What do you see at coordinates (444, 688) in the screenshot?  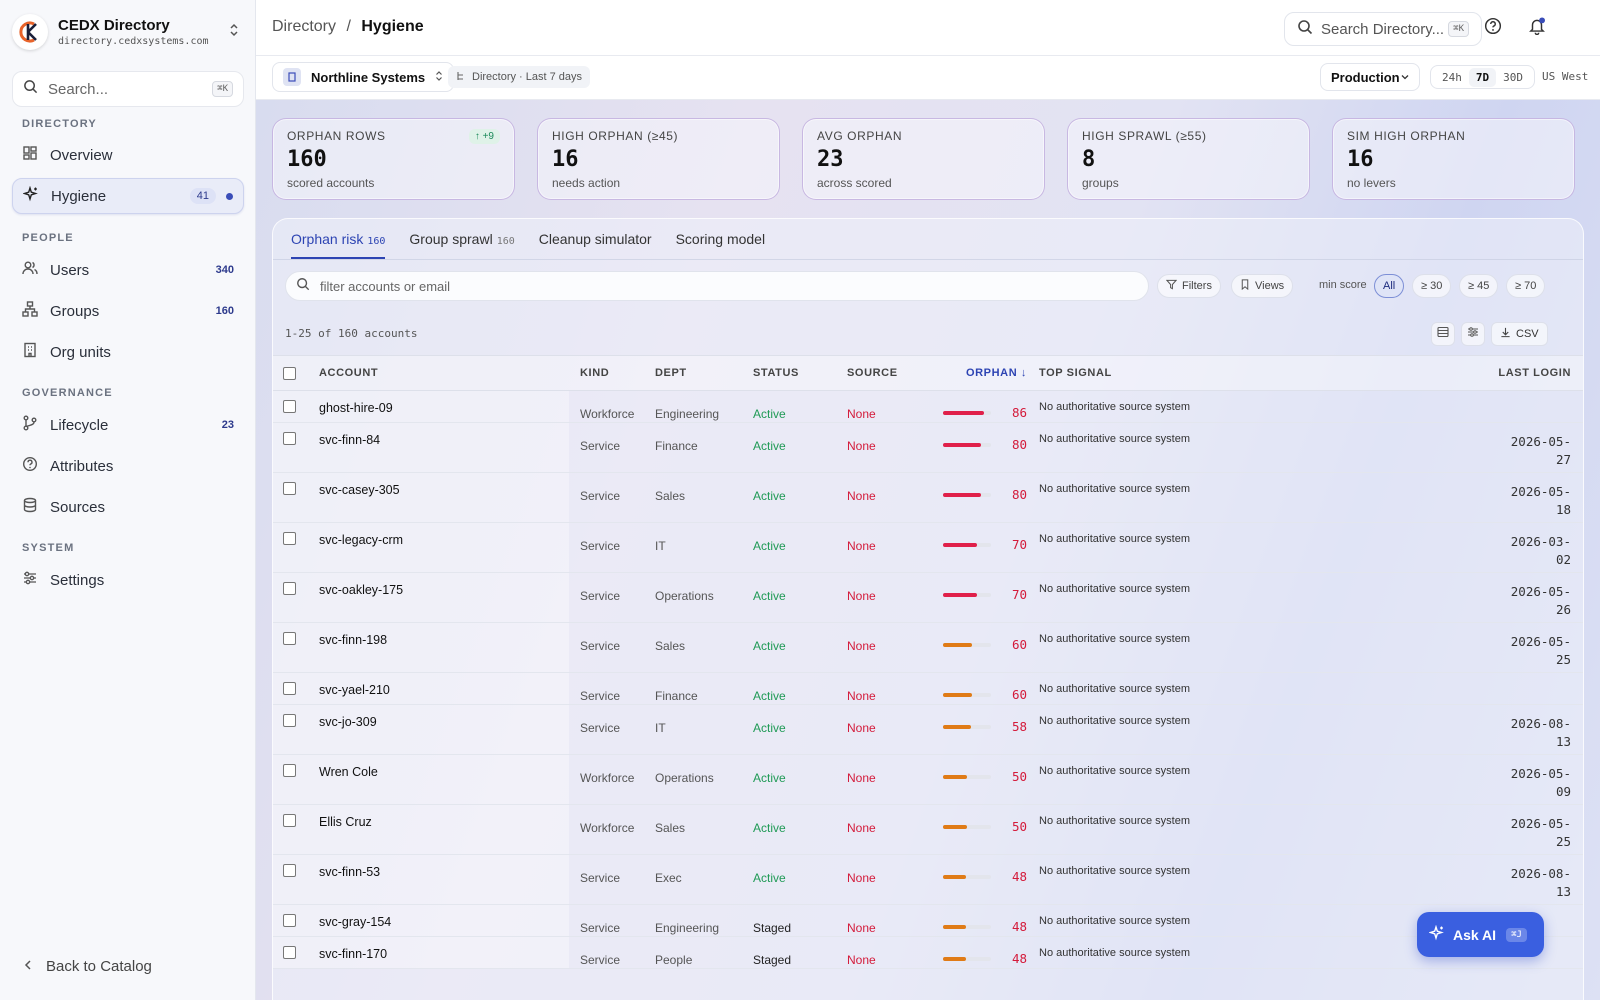 I see `account-name: svc-yael-210` at bounding box center [444, 688].